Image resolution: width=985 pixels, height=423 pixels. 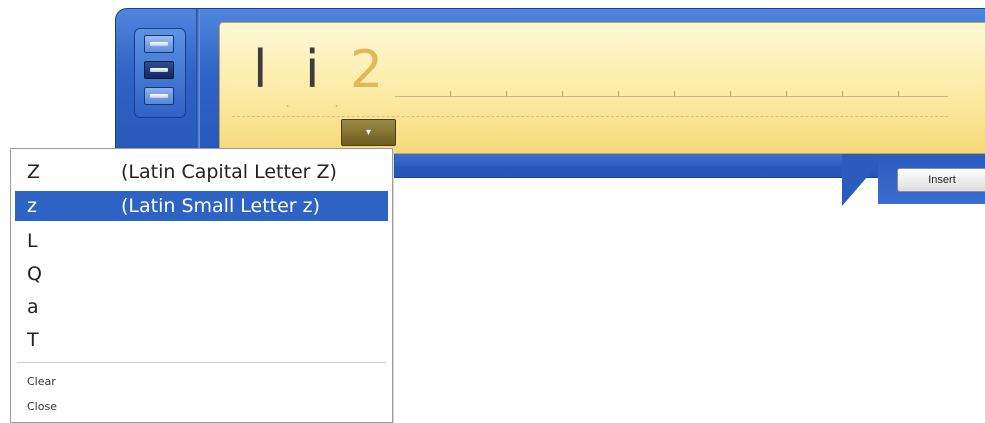 I want to click on menu-item-char: z, so click(x=32, y=206).